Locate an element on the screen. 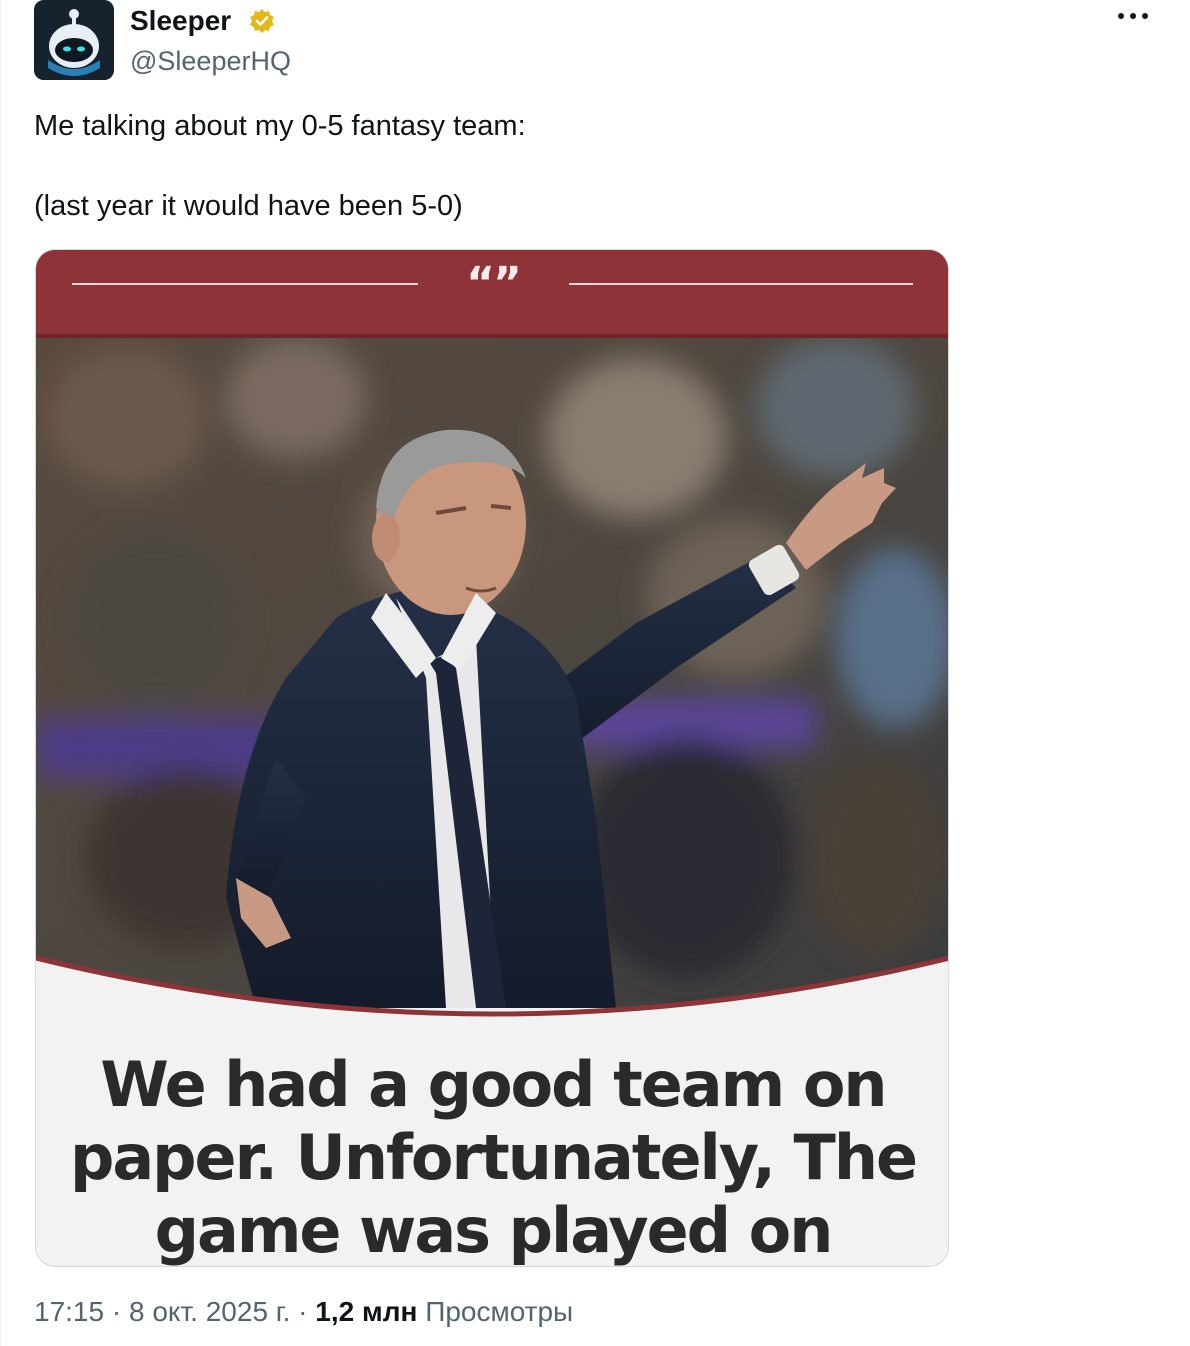 Image resolution: width=1190 pixels, height=1346 pixels. views-label: Просмотры is located at coordinates (499, 1311).